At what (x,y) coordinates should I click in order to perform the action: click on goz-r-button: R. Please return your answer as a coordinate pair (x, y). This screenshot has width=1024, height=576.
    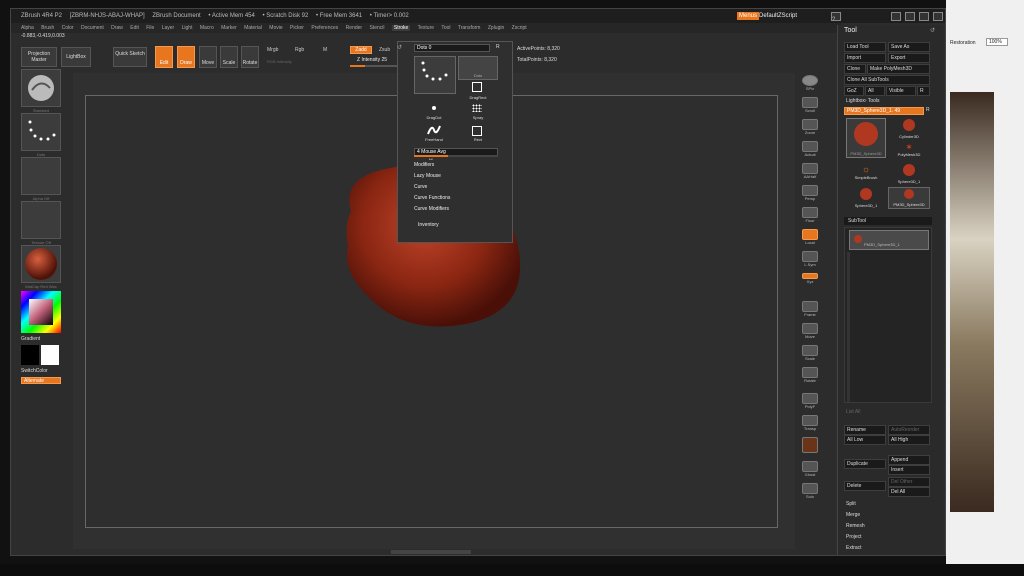
    Looking at the image, I should click on (923, 91).